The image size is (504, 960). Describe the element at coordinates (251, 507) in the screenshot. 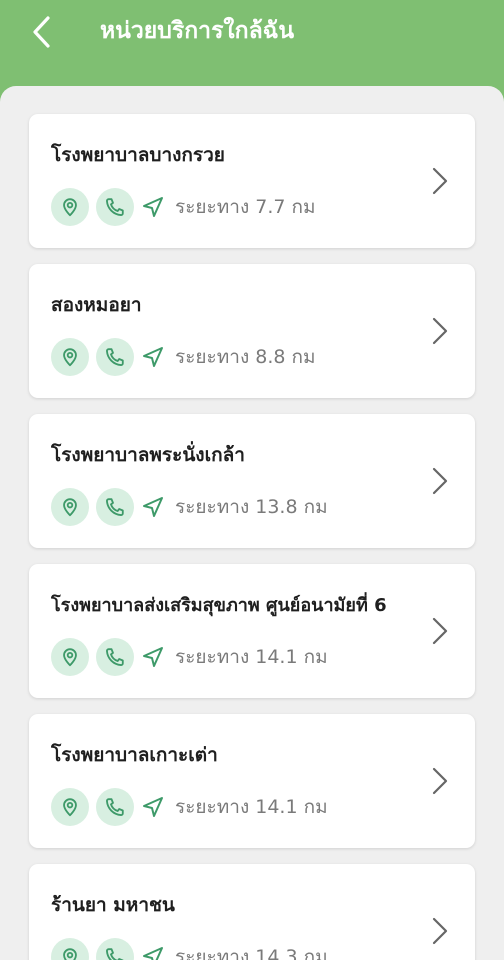

I see `distance-text: ระยะทาง 13.8 กม` at that location.